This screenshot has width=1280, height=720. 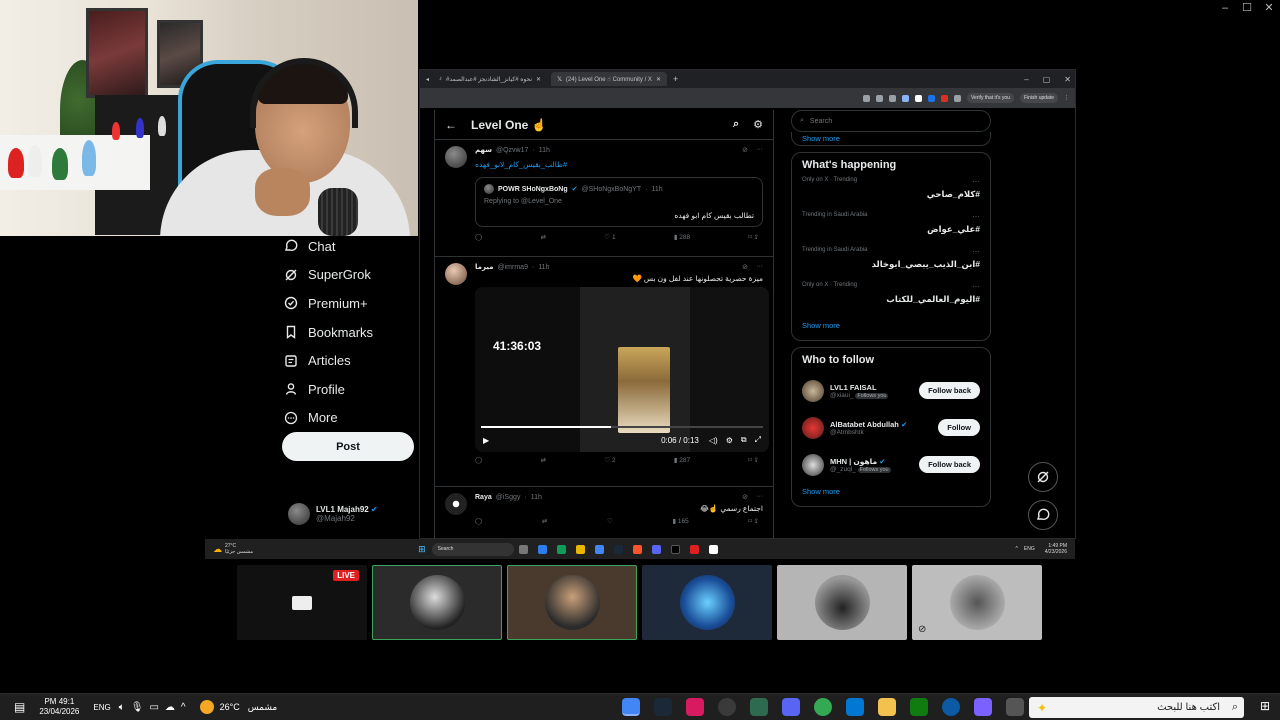 I want to click on gear-icon: ⚙, so click(x=758, y=124).